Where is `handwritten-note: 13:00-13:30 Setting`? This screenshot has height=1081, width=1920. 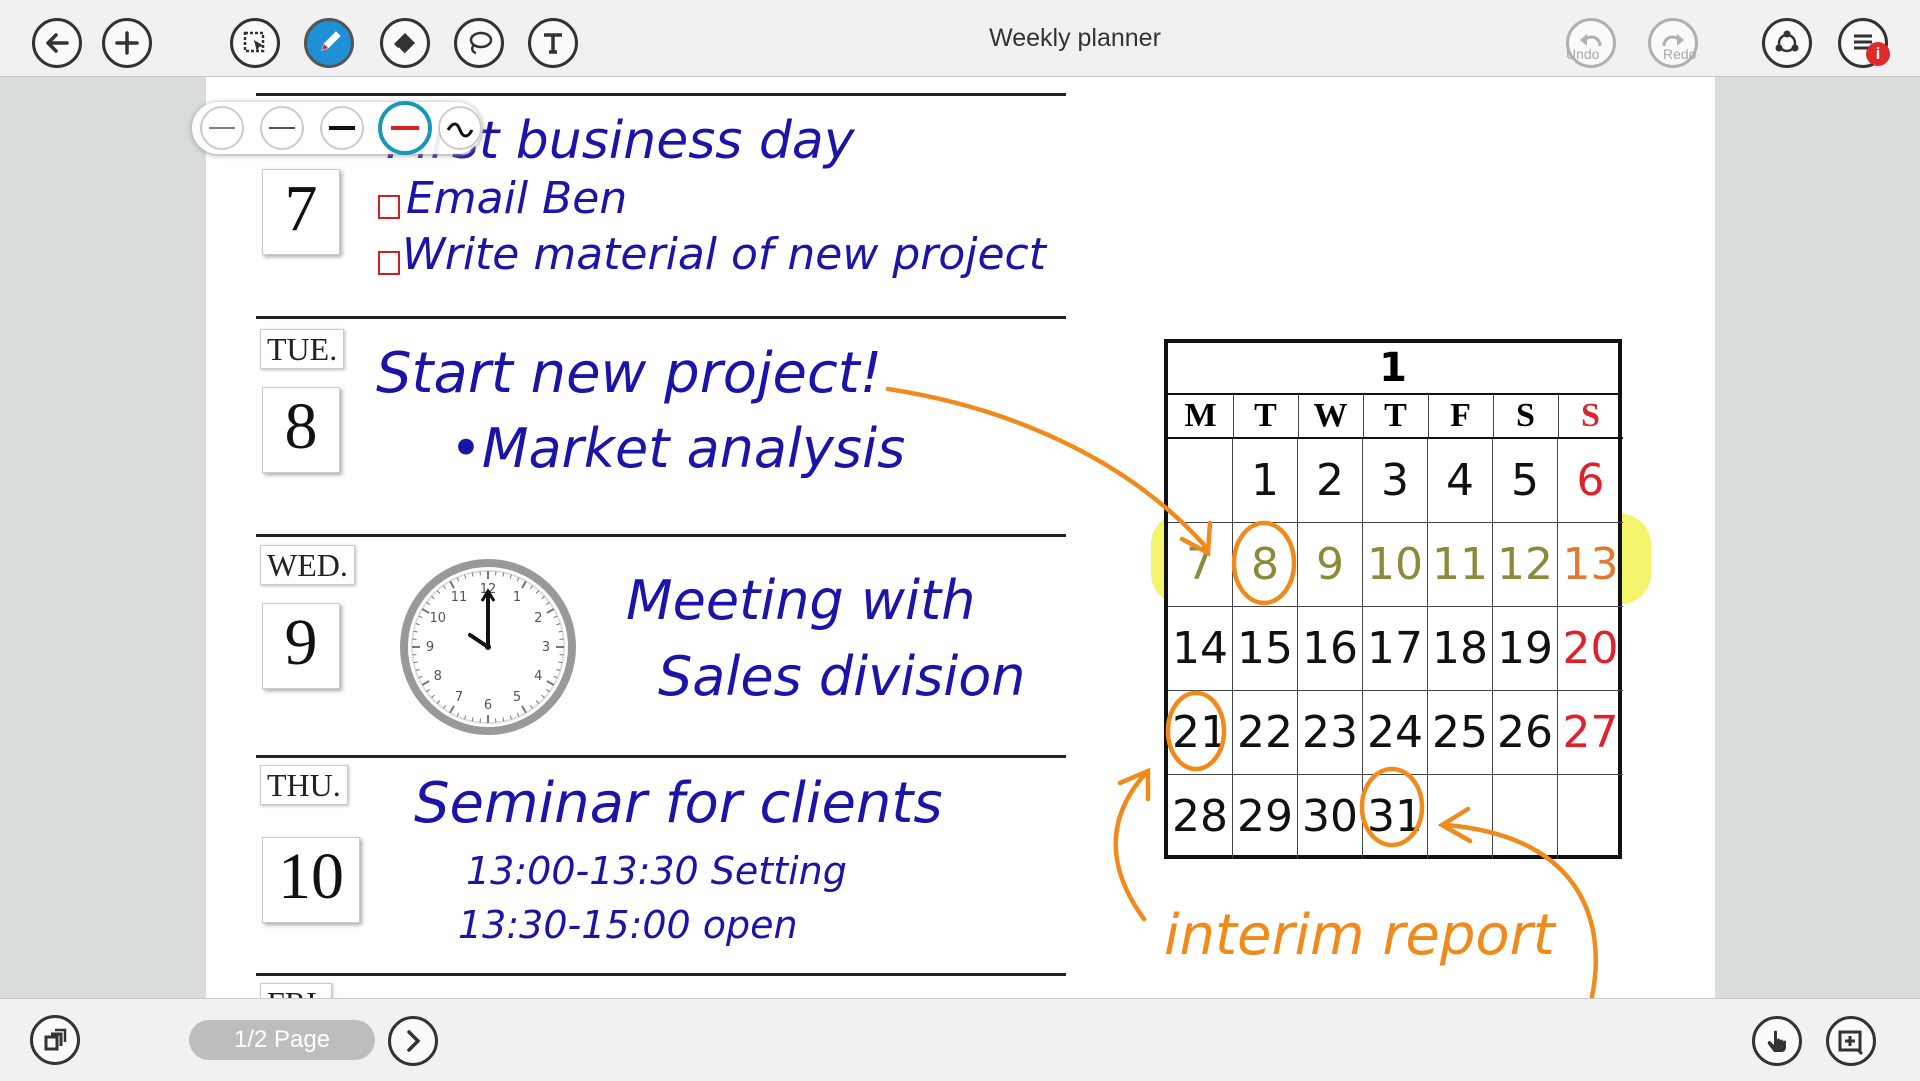
handwritten-note: 13:00-13:30 Setting is located at coordinates (656, 871).